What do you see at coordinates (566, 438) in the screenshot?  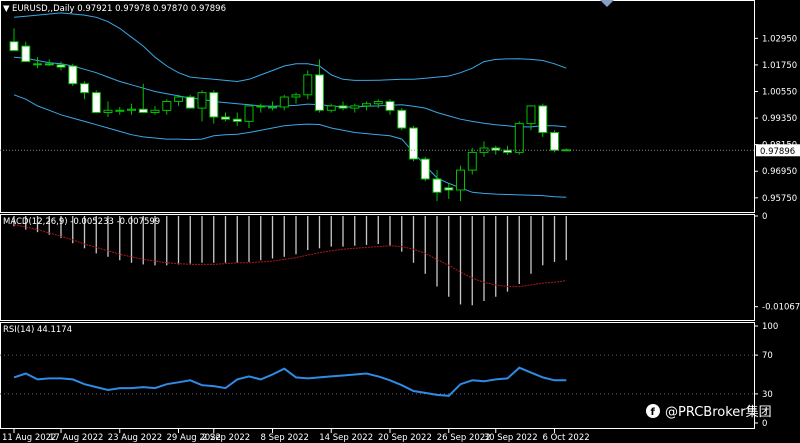 I see `time-tick-label: 6 Oct 2022` at bounding box center [566, 438].